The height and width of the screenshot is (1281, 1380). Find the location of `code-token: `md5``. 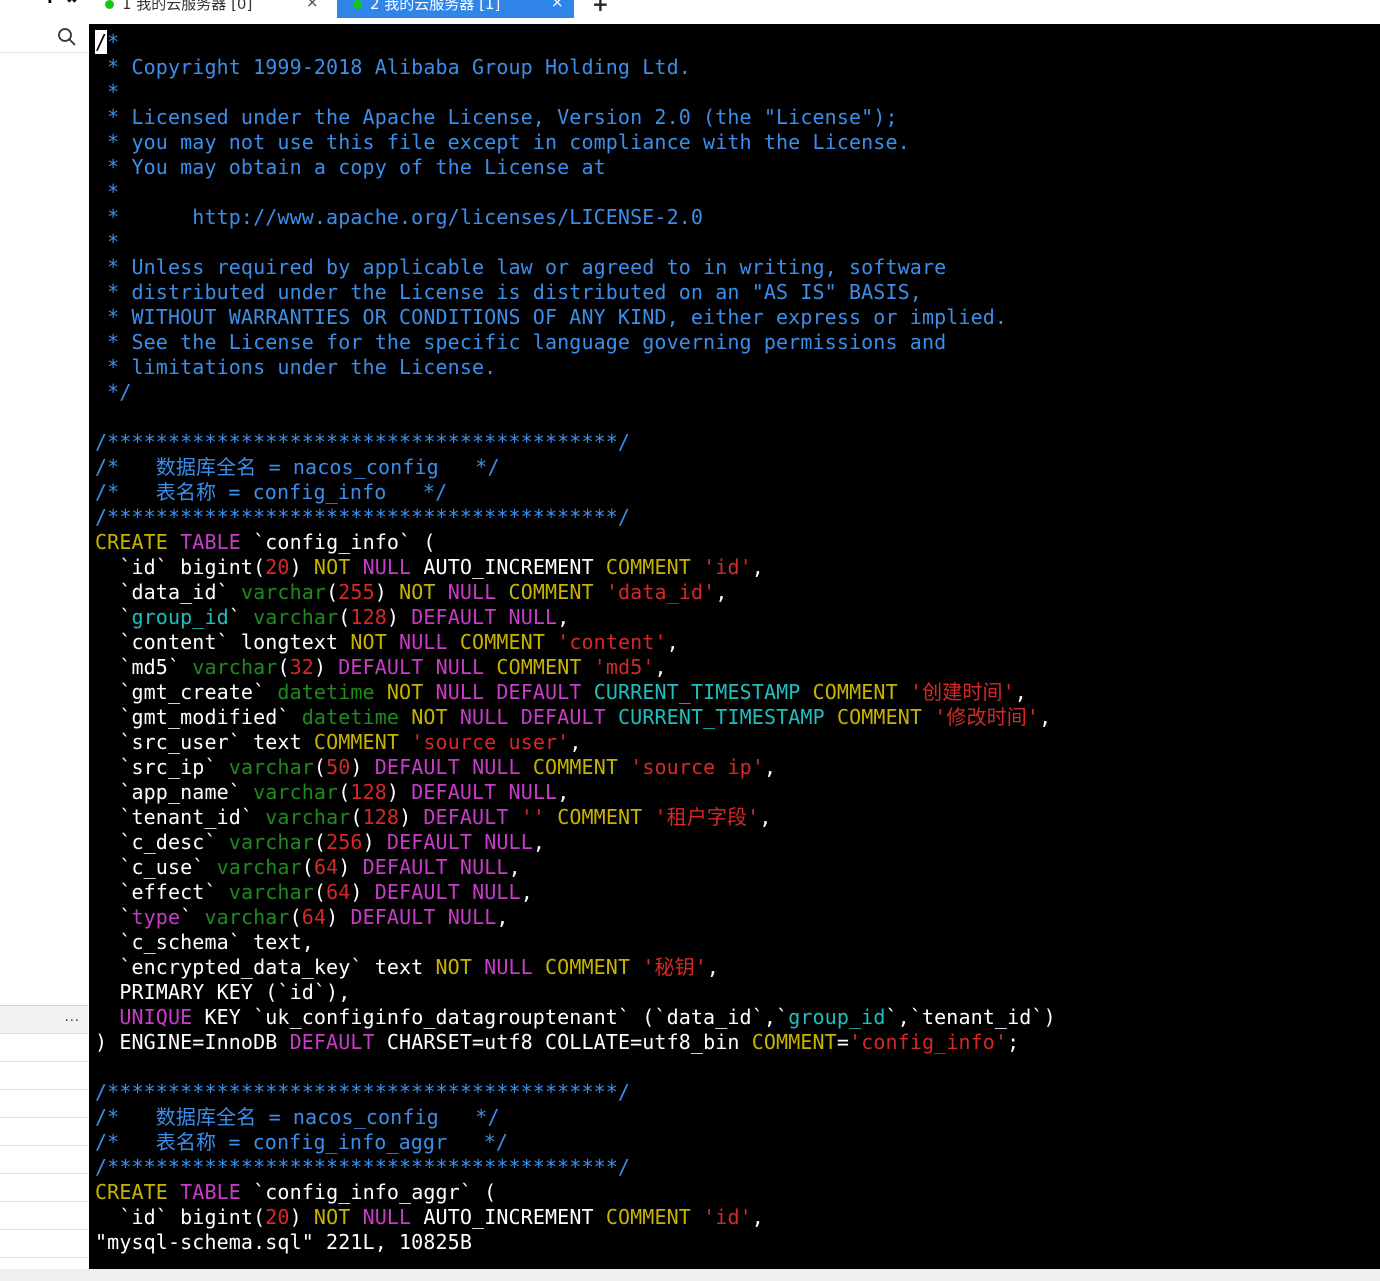

code-token: `md5` is located at coordinates (144, 667).